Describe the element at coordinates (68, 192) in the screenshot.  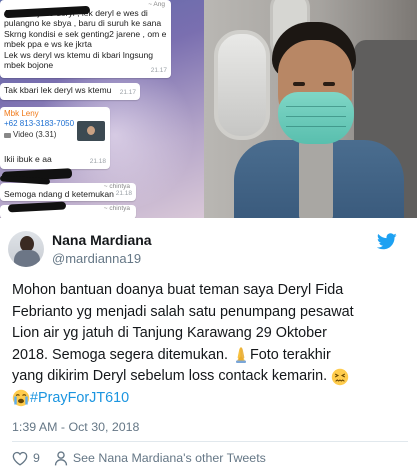
I see `chat-bubble: ~ chintya Semoga ndang d ketemukan 21.18` at that location.